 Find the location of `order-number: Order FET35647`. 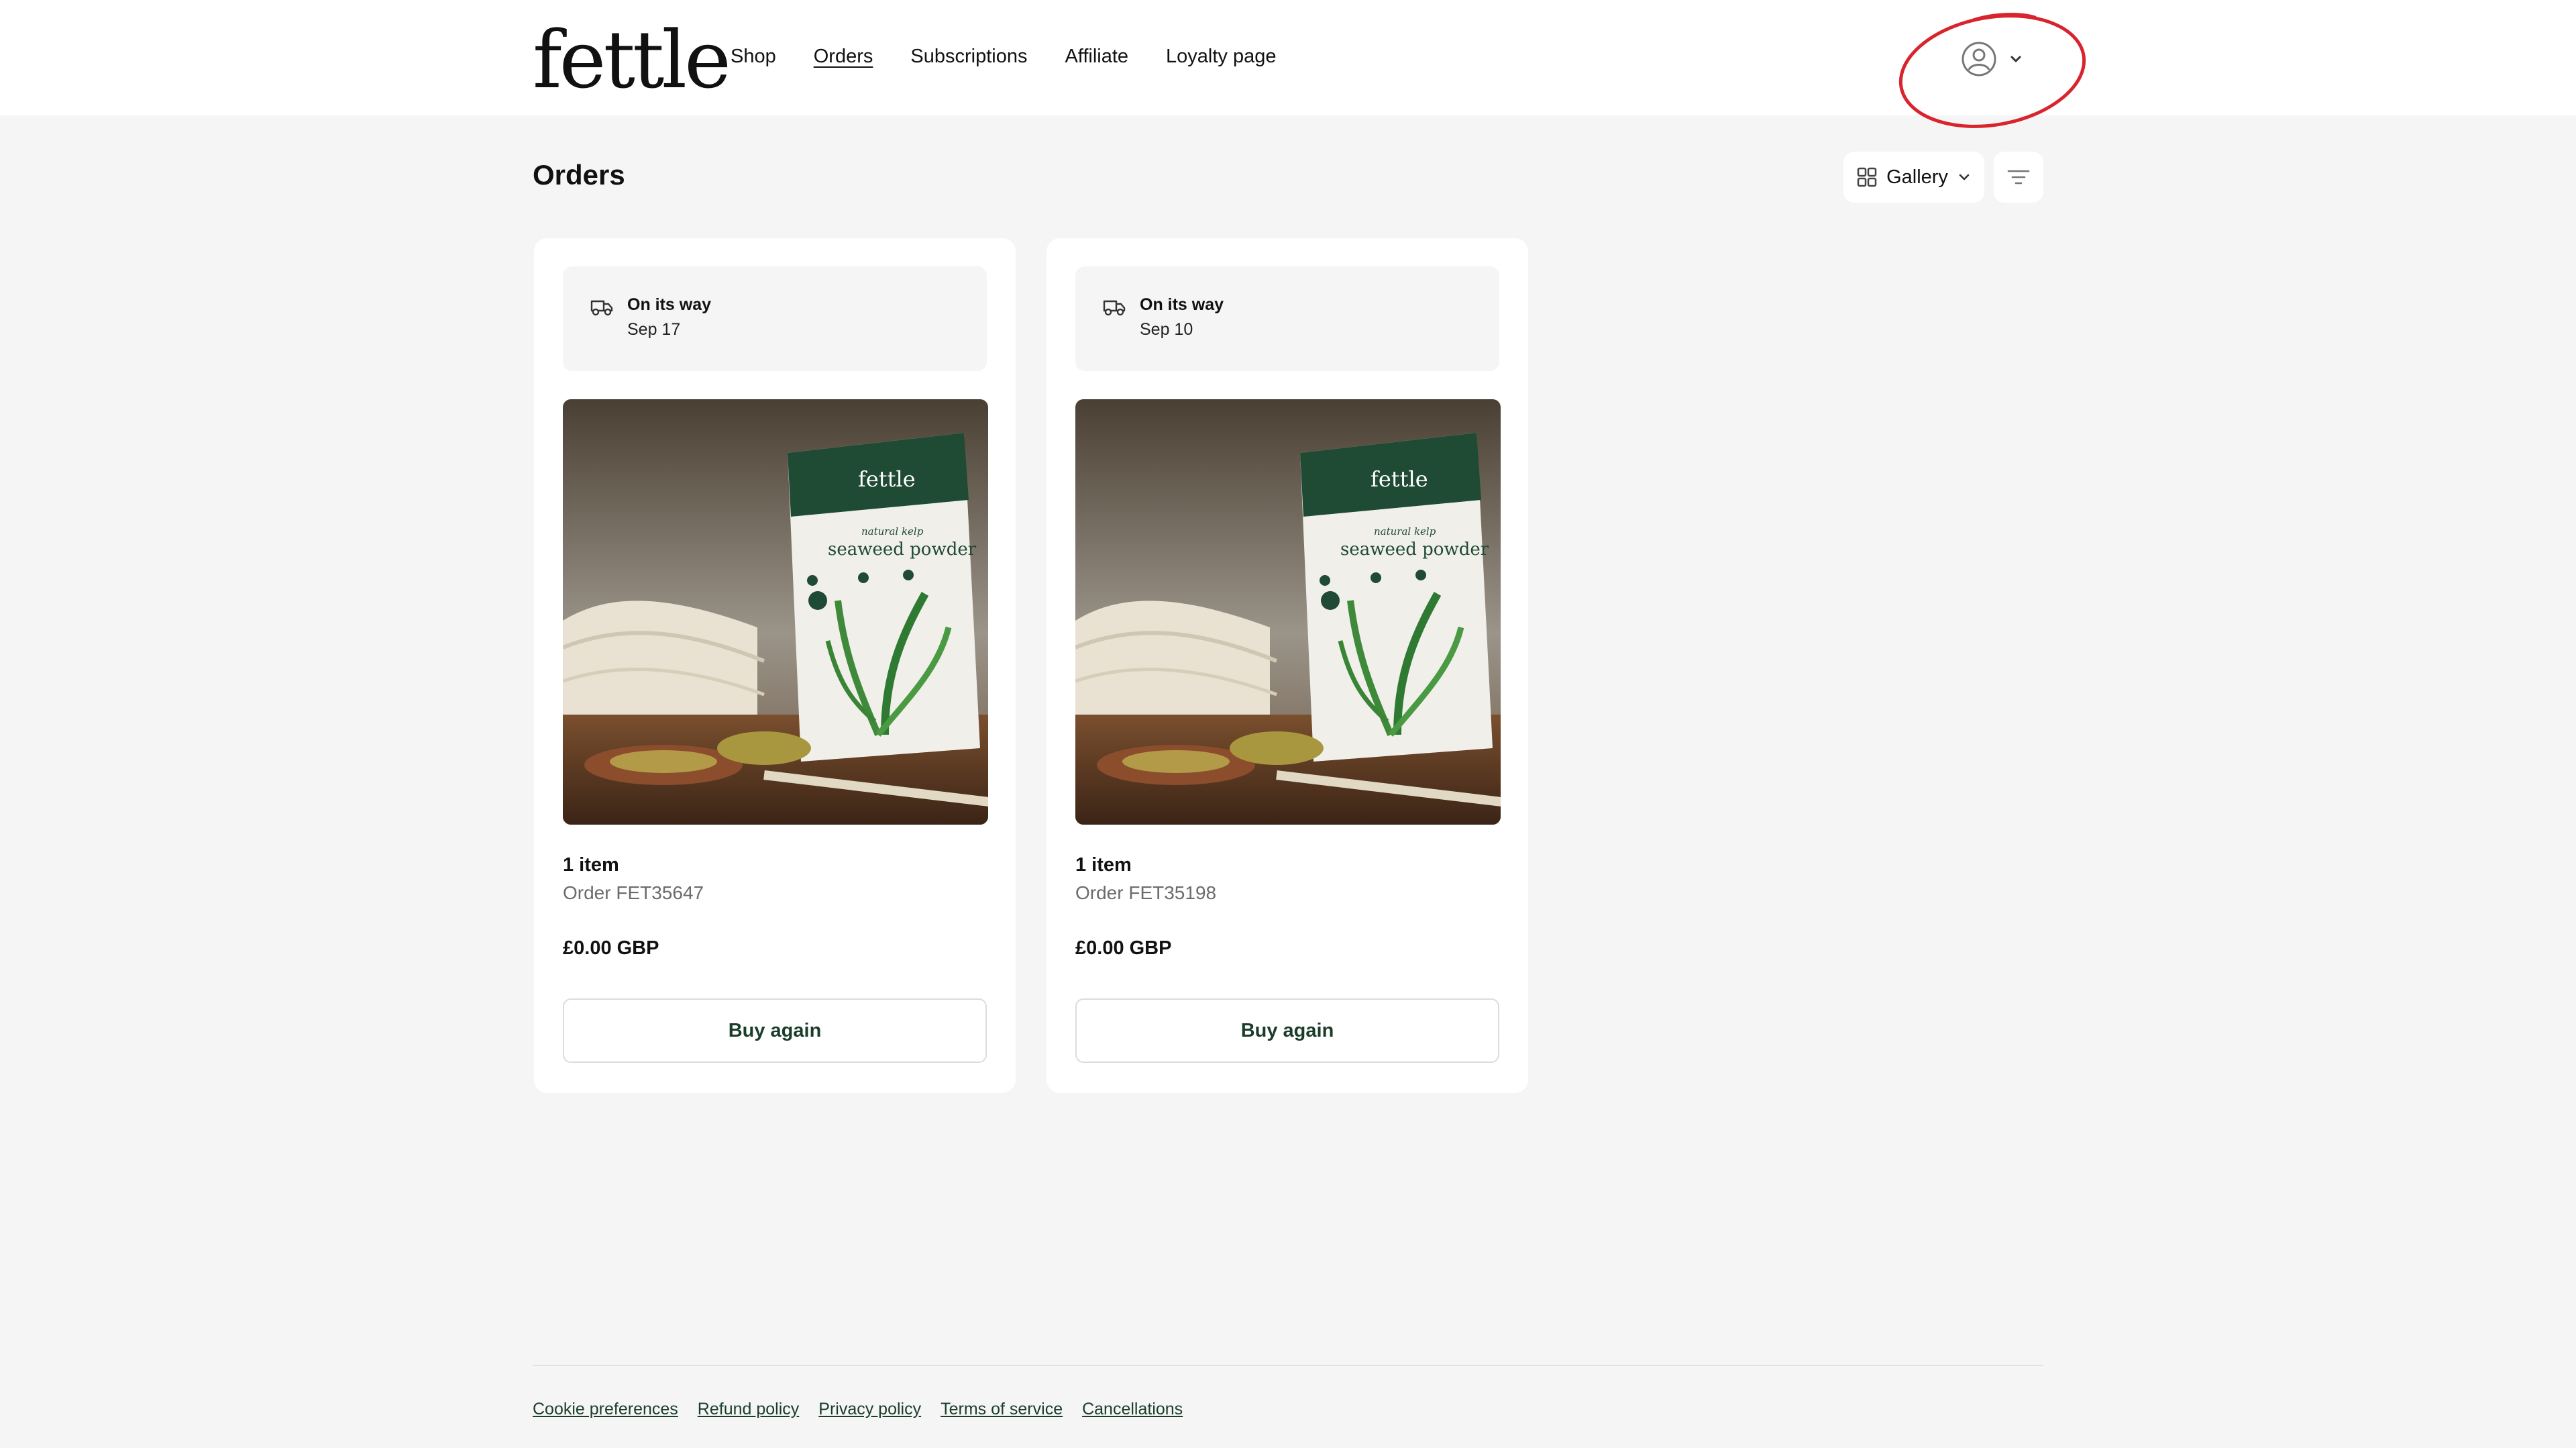

order-number: Order FET35647 is located at coordinates (633, 893).